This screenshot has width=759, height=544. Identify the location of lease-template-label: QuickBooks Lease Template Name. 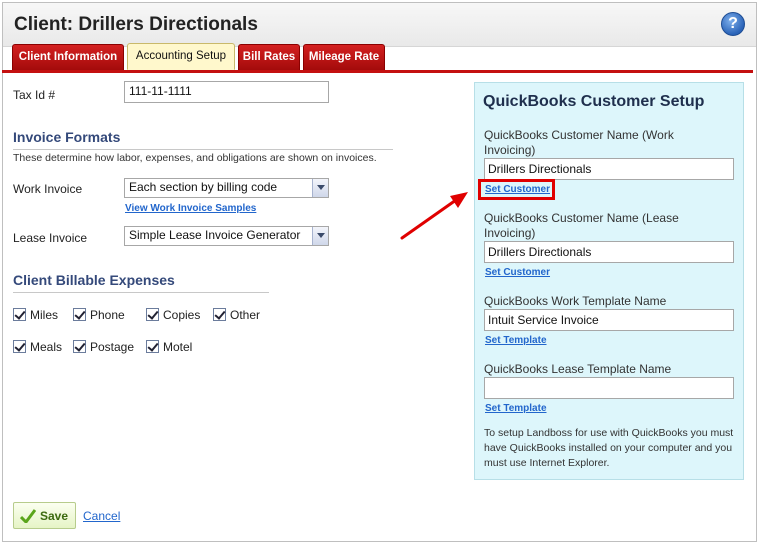
(578, 369).